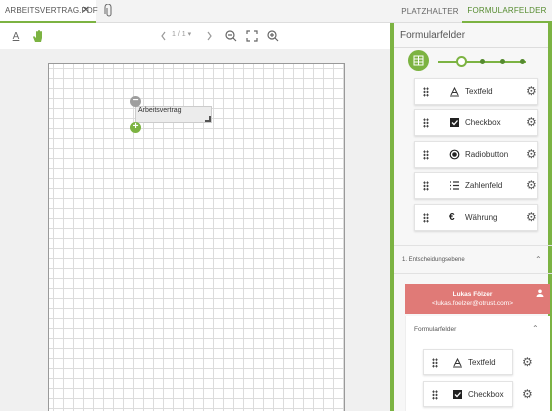 The width and height of the screenshot is (552, 411). I want to click on step-slider-knob, so click(461, 61).